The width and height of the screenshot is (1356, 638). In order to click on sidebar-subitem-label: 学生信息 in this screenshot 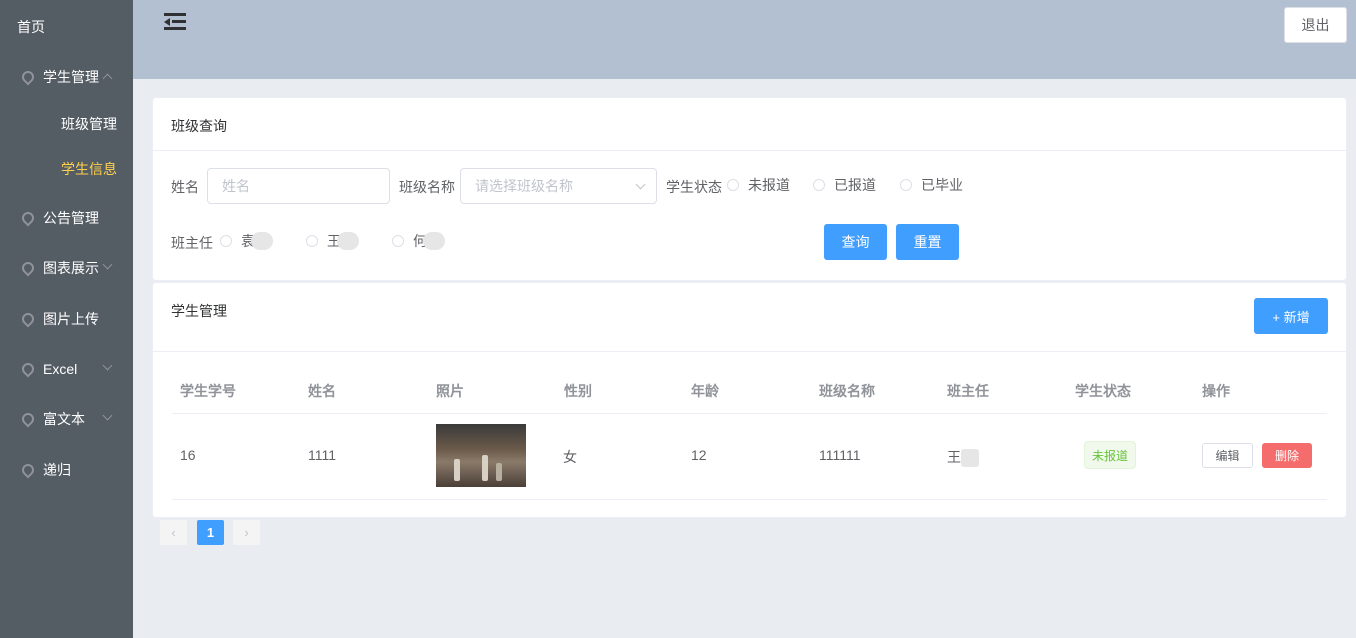, I will do `click(89, 168)`.